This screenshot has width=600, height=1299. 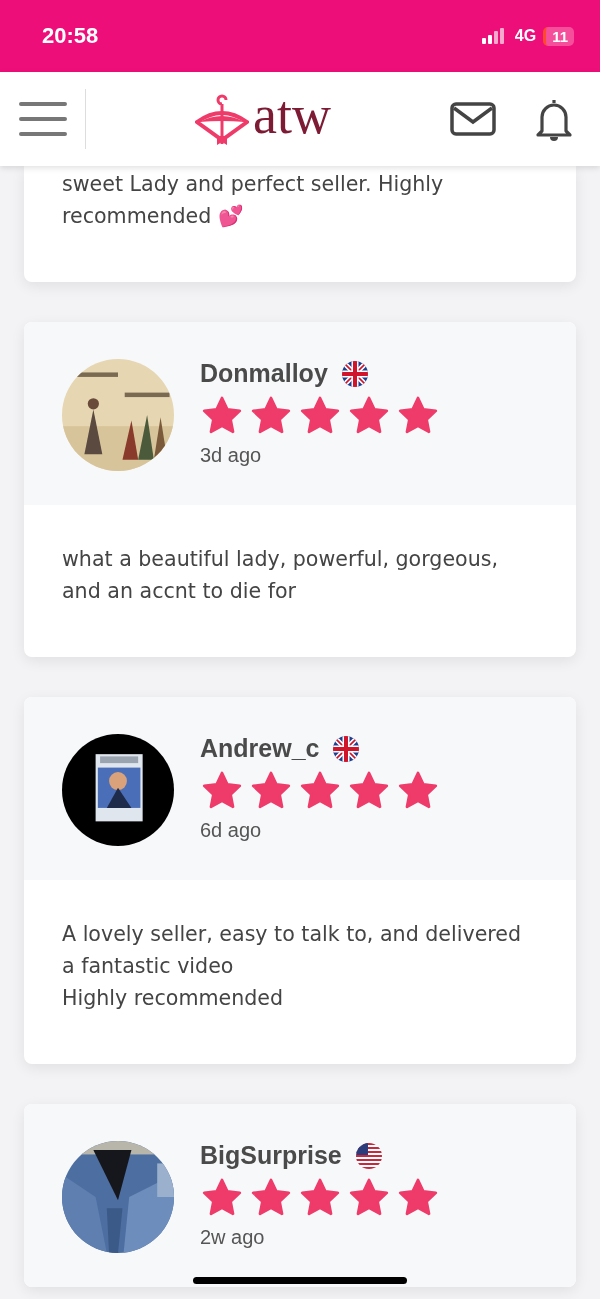 I want to click on review-time: 2w ago, so click(x=233, y=1237).